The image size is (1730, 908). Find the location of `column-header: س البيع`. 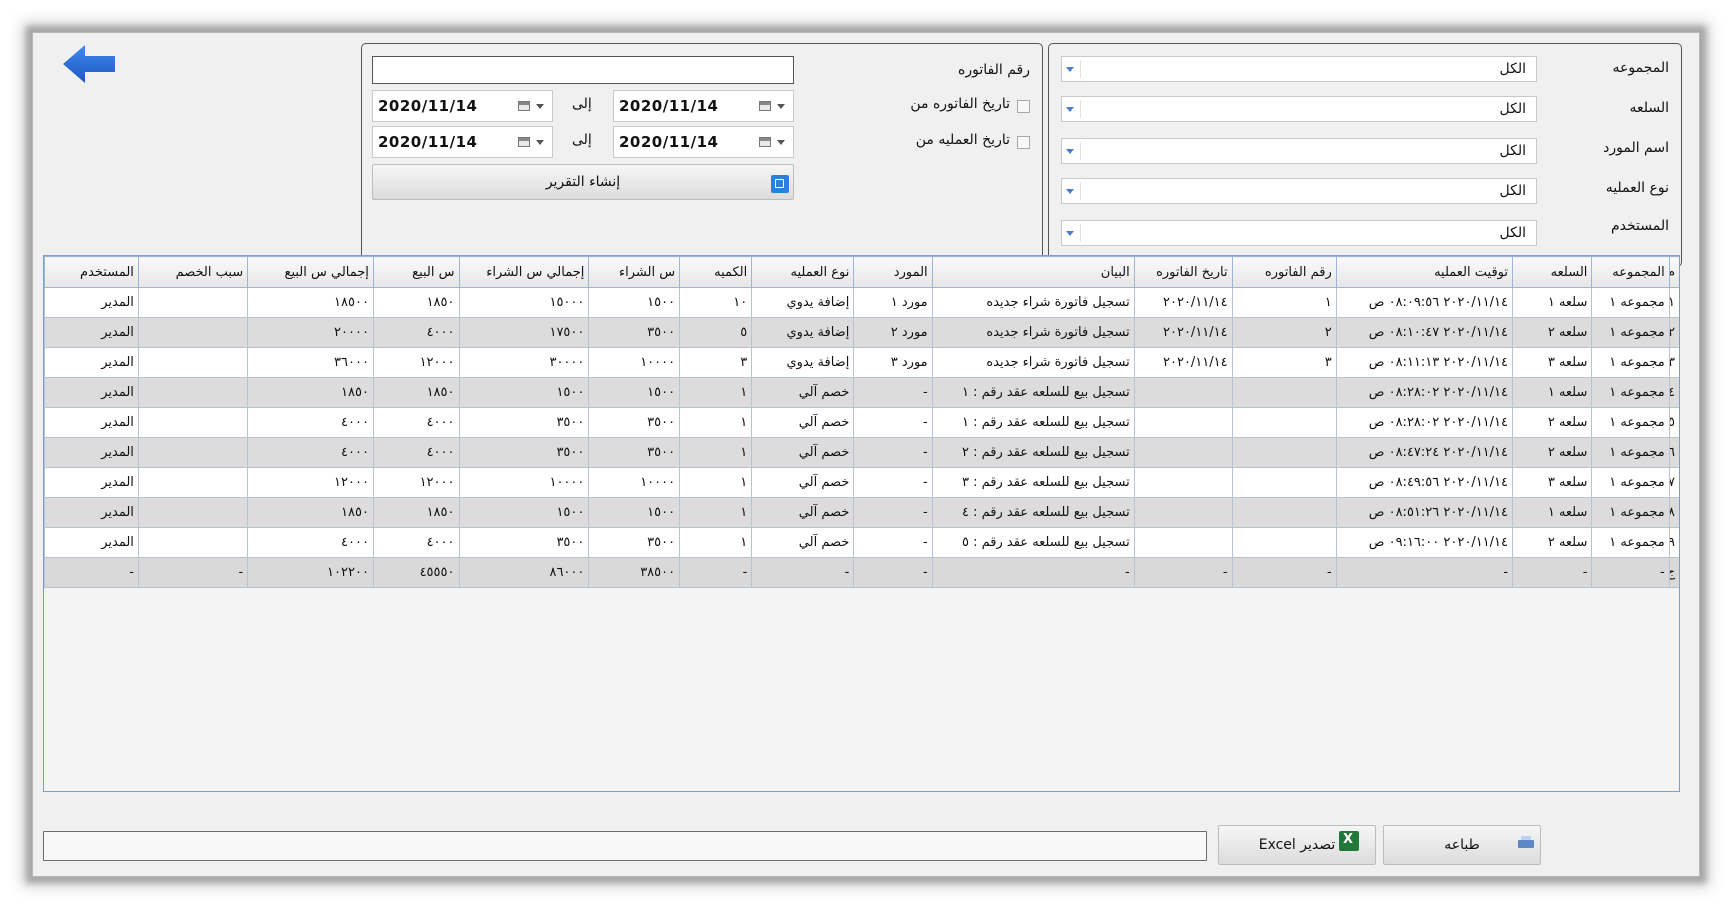

column-header: س البيع is located at coordinates (416, 272).